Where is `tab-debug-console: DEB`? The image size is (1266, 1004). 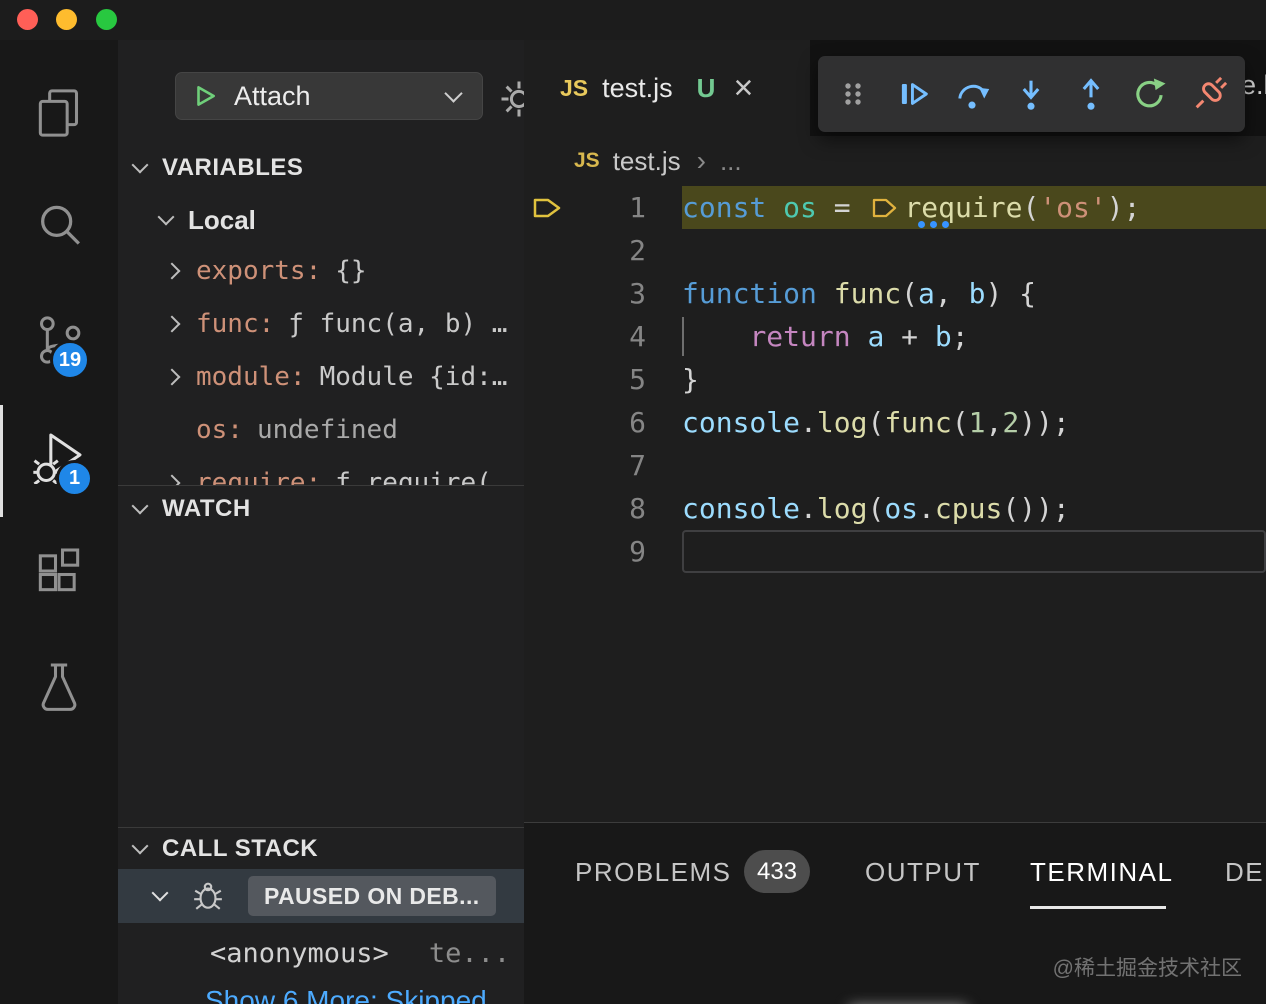
tab-debug-console: DEB is located at coordinates (1245, 872).